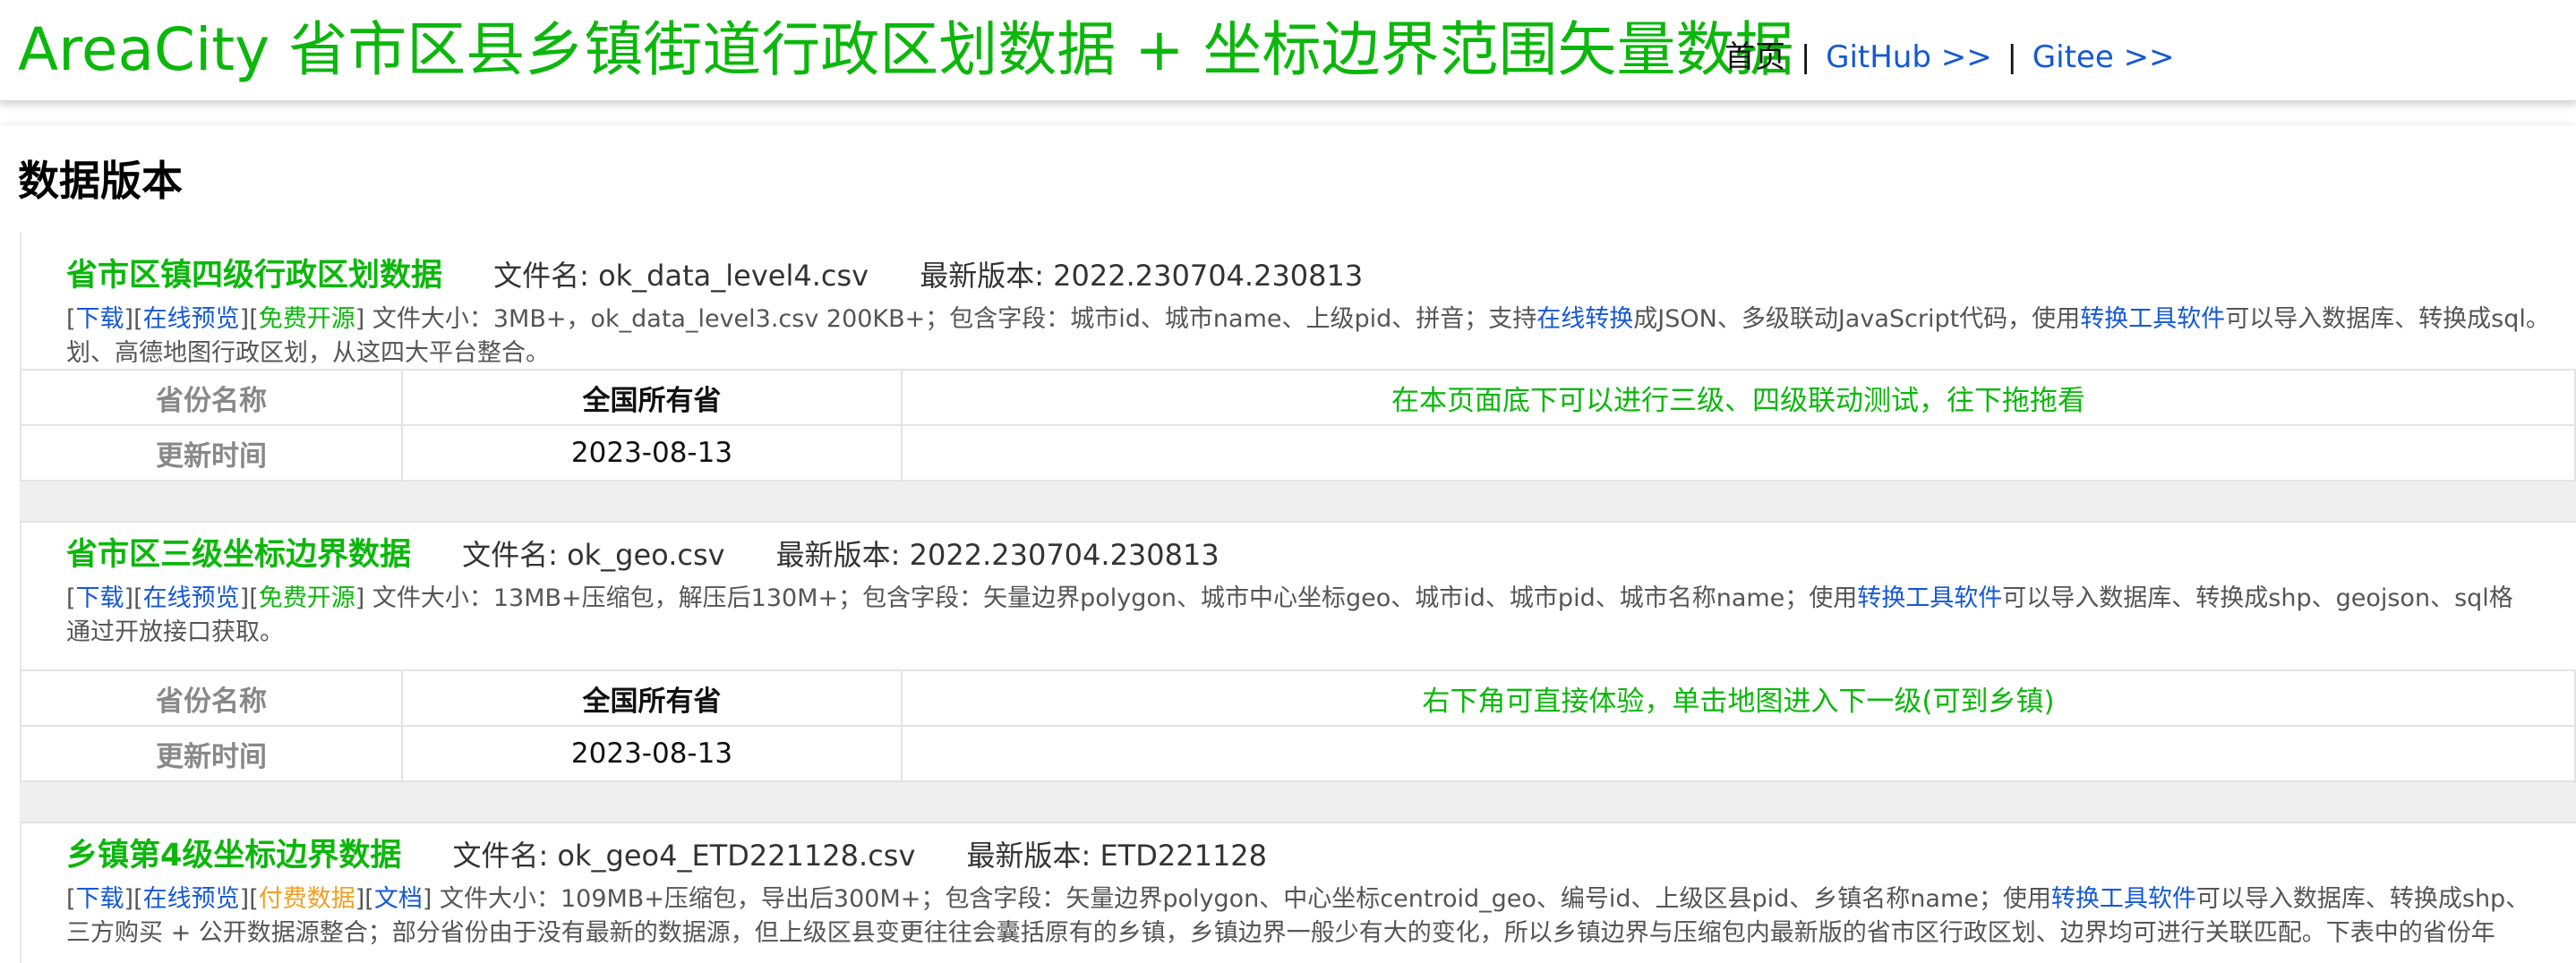 This screenshot has width=2576, height=963. I want to click on section-title: 数据版本, so click(100, 181).